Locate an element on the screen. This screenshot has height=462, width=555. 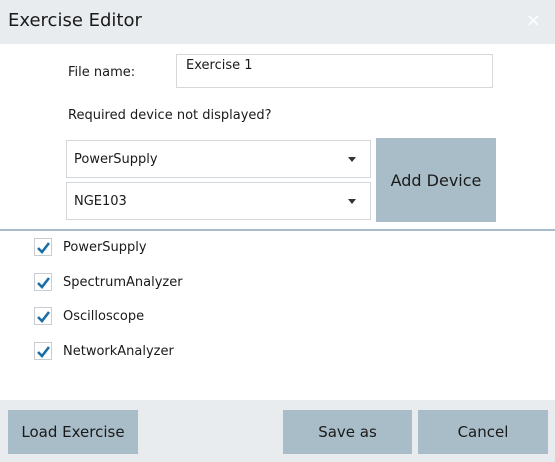
close-icon: × is located at coordinates (533, 21).